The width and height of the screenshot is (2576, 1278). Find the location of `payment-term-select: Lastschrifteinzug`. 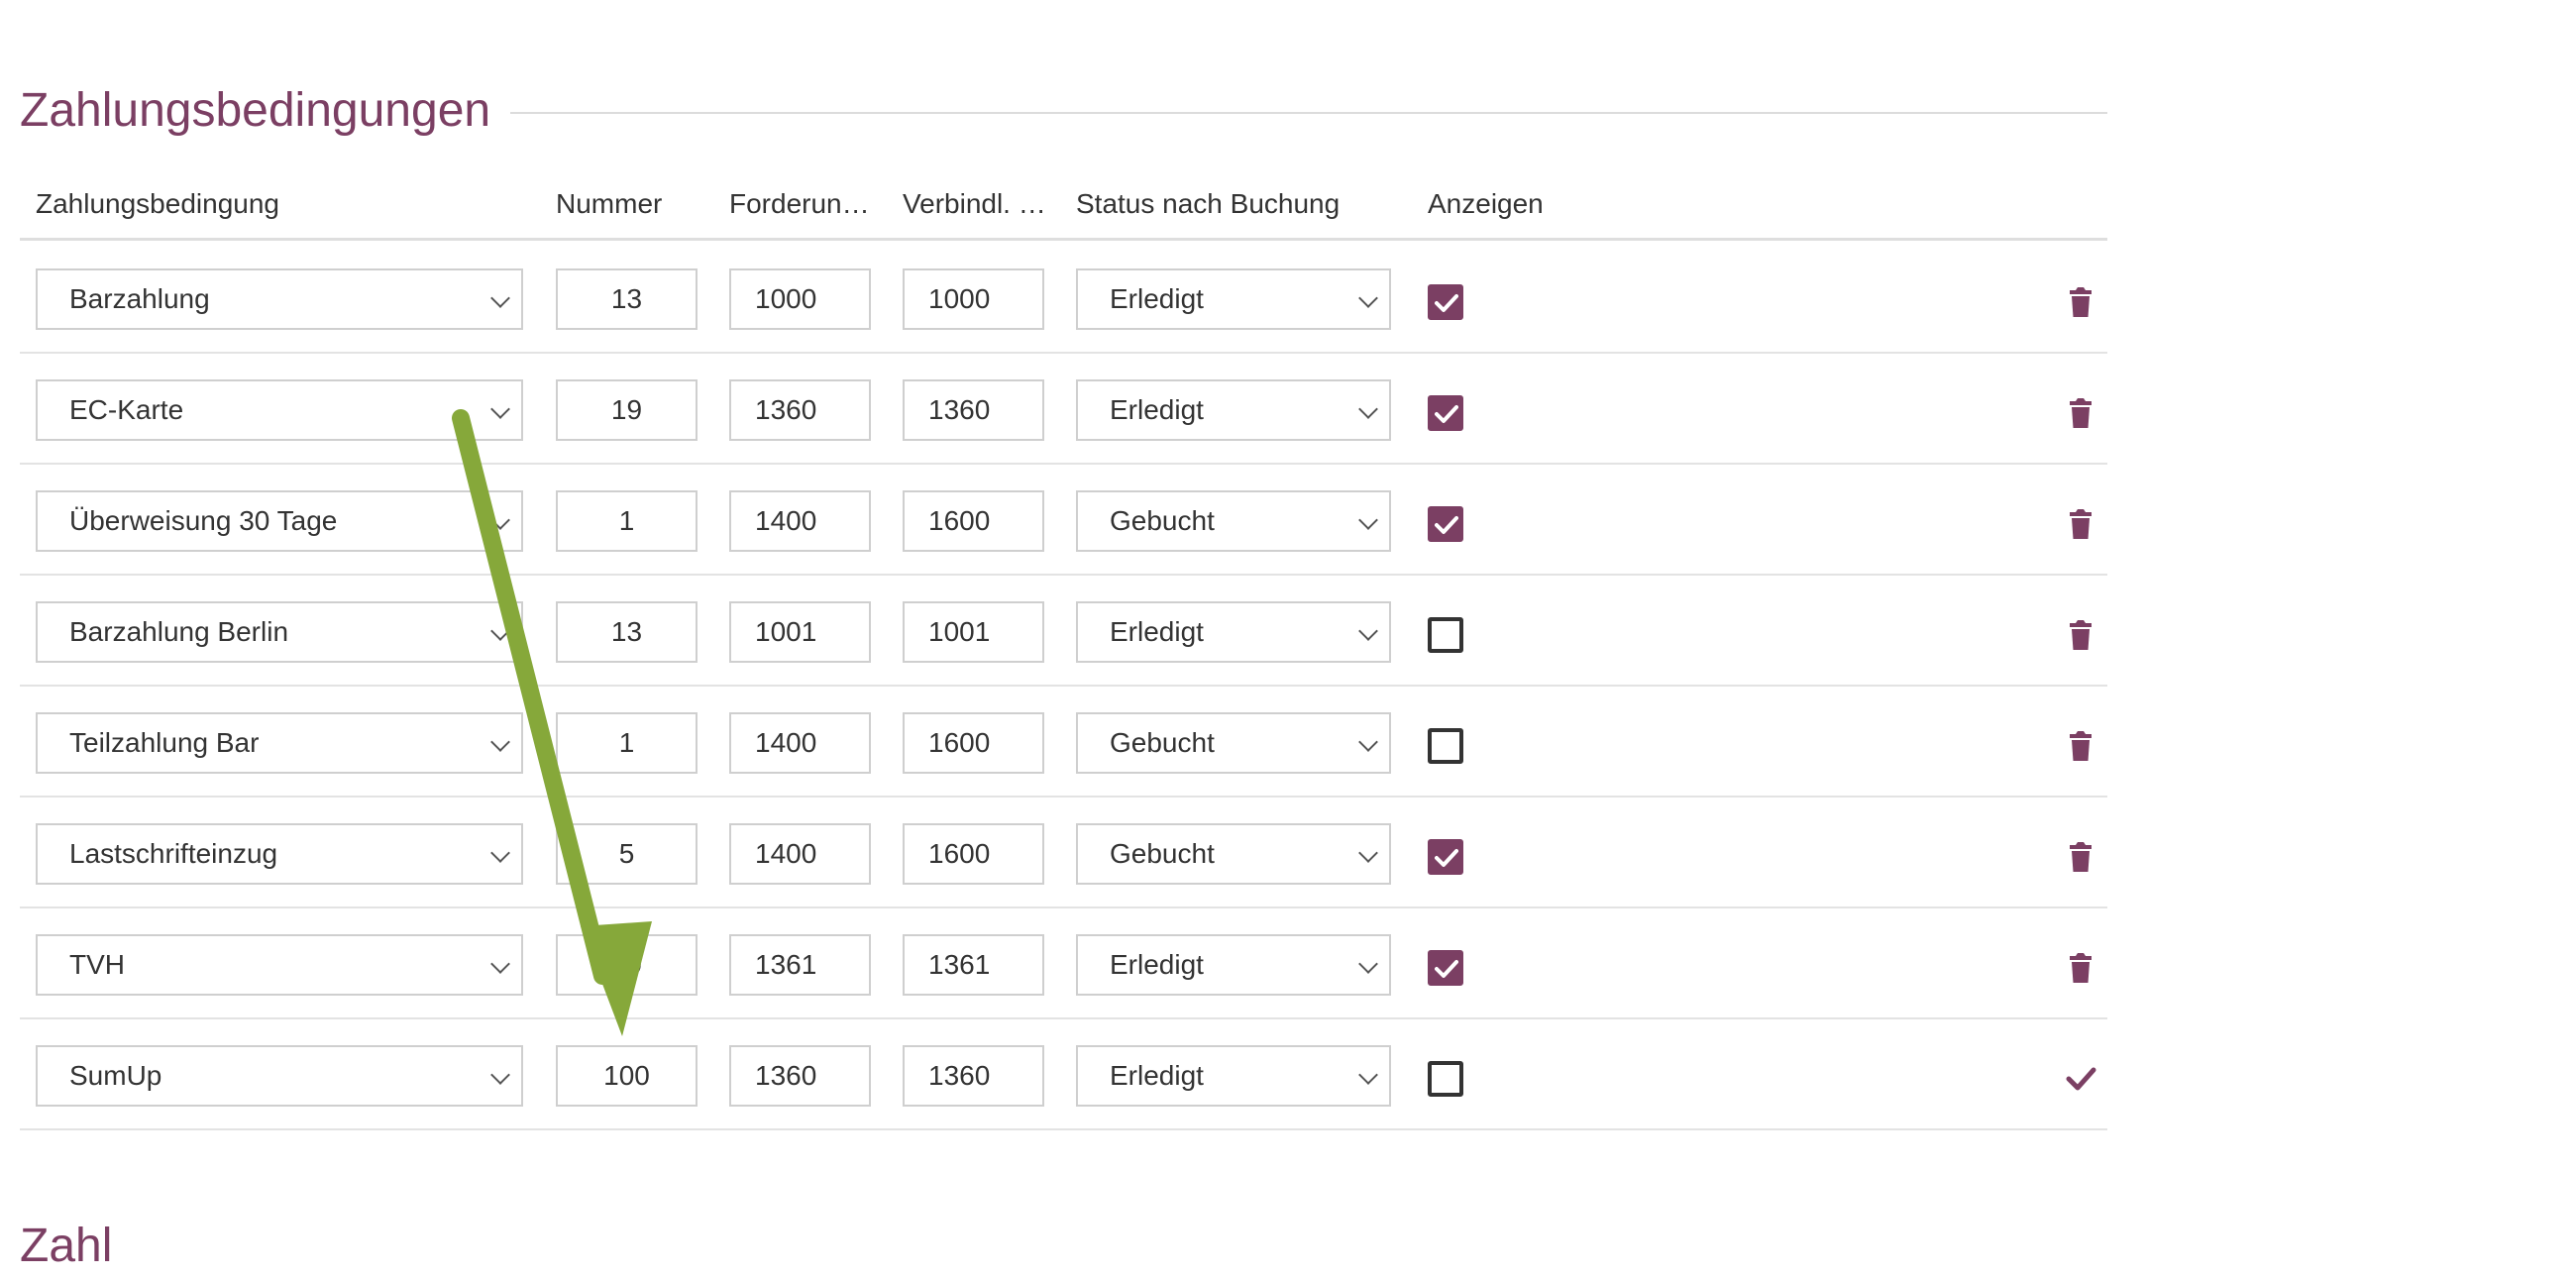

payment-term-select: Lastschrifteinzug is located at coordinates (279, 854).